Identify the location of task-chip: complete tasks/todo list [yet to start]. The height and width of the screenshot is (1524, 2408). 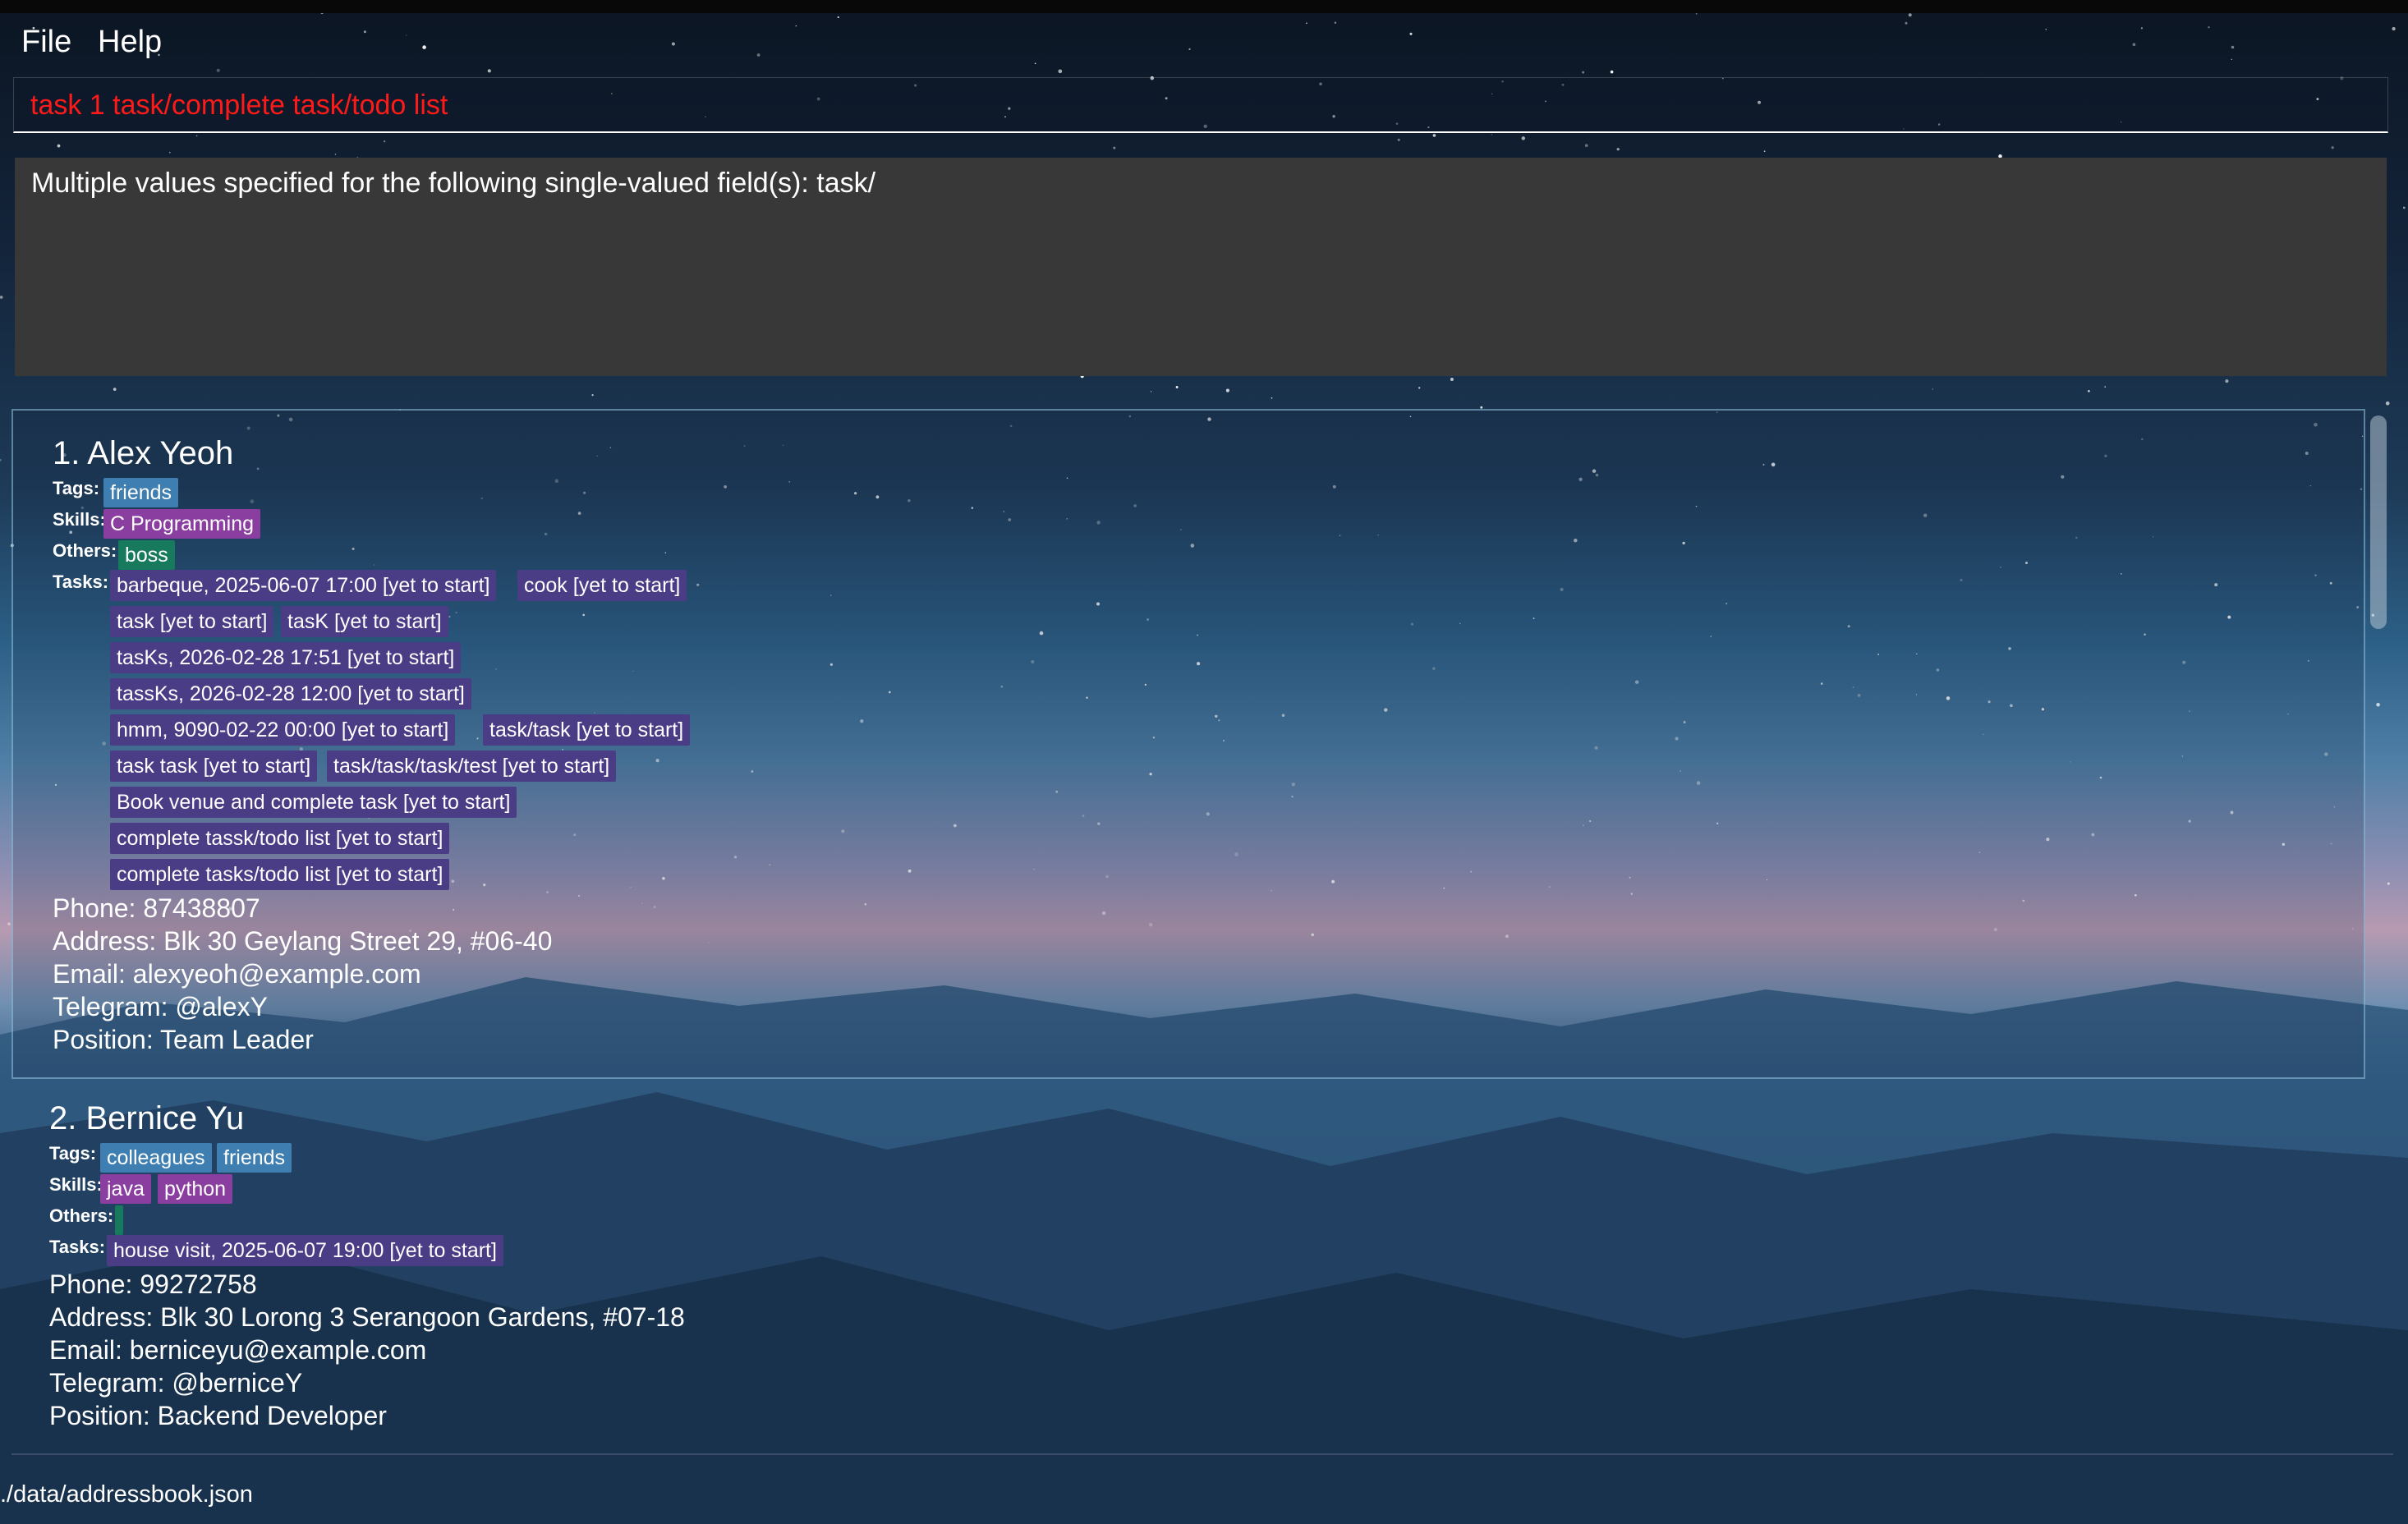
(280, 874).